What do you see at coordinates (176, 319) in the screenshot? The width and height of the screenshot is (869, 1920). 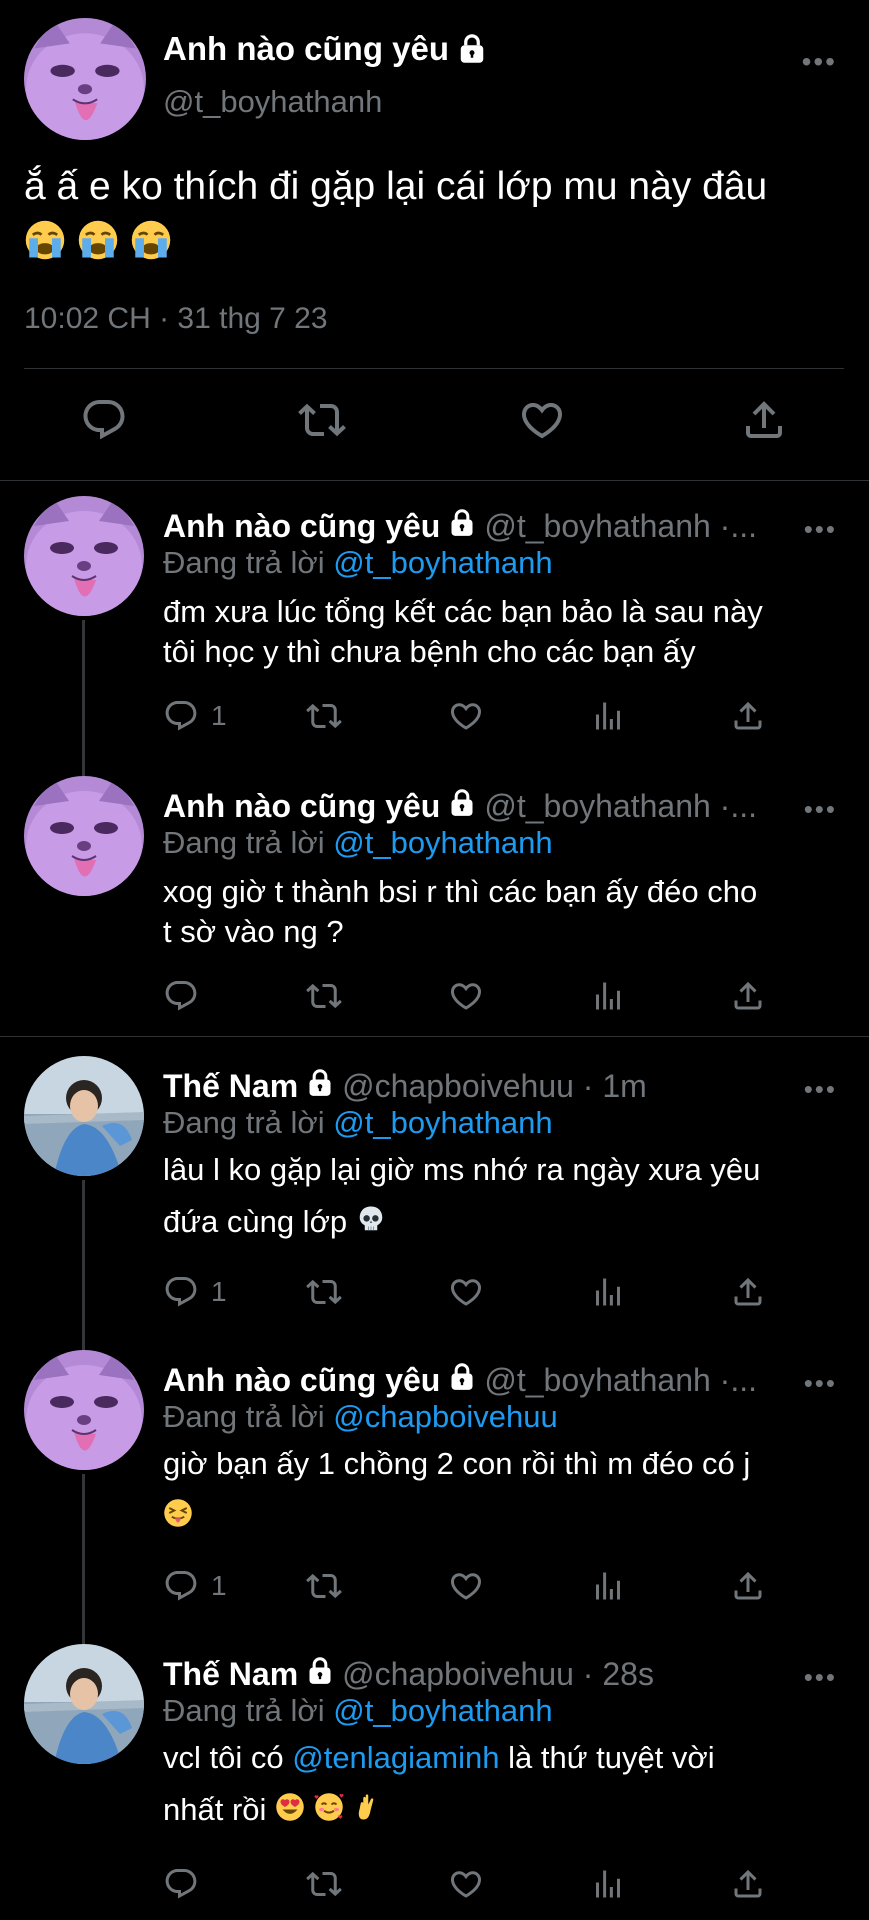 I see `tweet-timestamp: 10:02 CH · 31 thg 7 23` at bounding box center [176, 319].